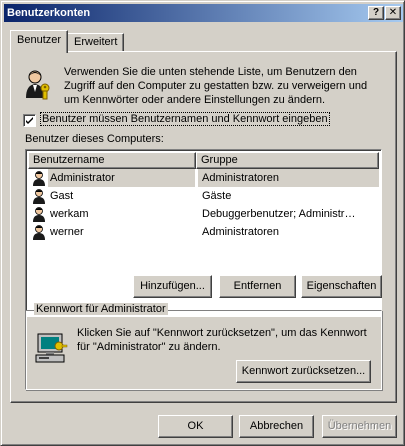 This screenshot has width=405, height=446. Describe the element at coordinates (51, 348) in the screenshot. I see `computer-icon` at that location.